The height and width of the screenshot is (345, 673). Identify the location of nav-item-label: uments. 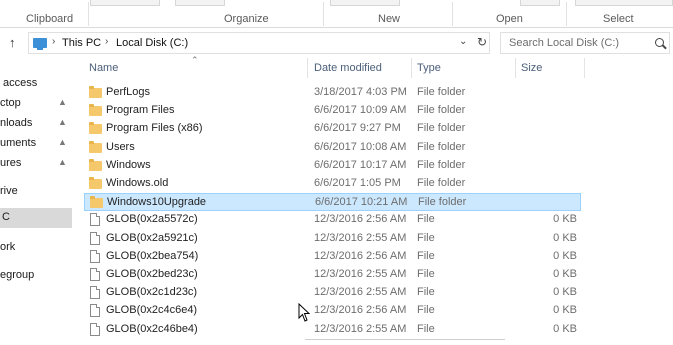
(18, 143).